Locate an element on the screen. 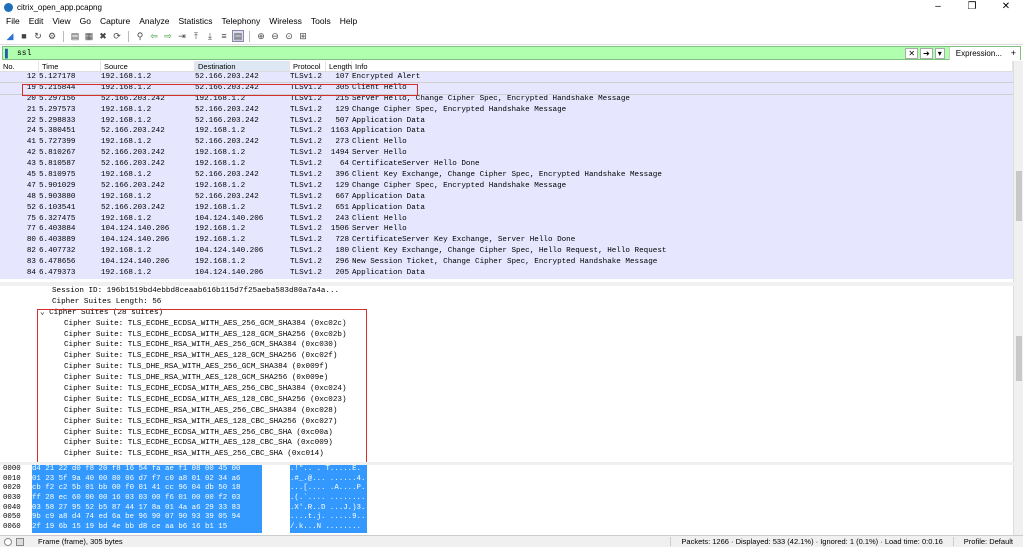 Image resolution: width=1023 pixels, height=547 pixels. open-icon: ▤ is located at coordinates (75, 36).